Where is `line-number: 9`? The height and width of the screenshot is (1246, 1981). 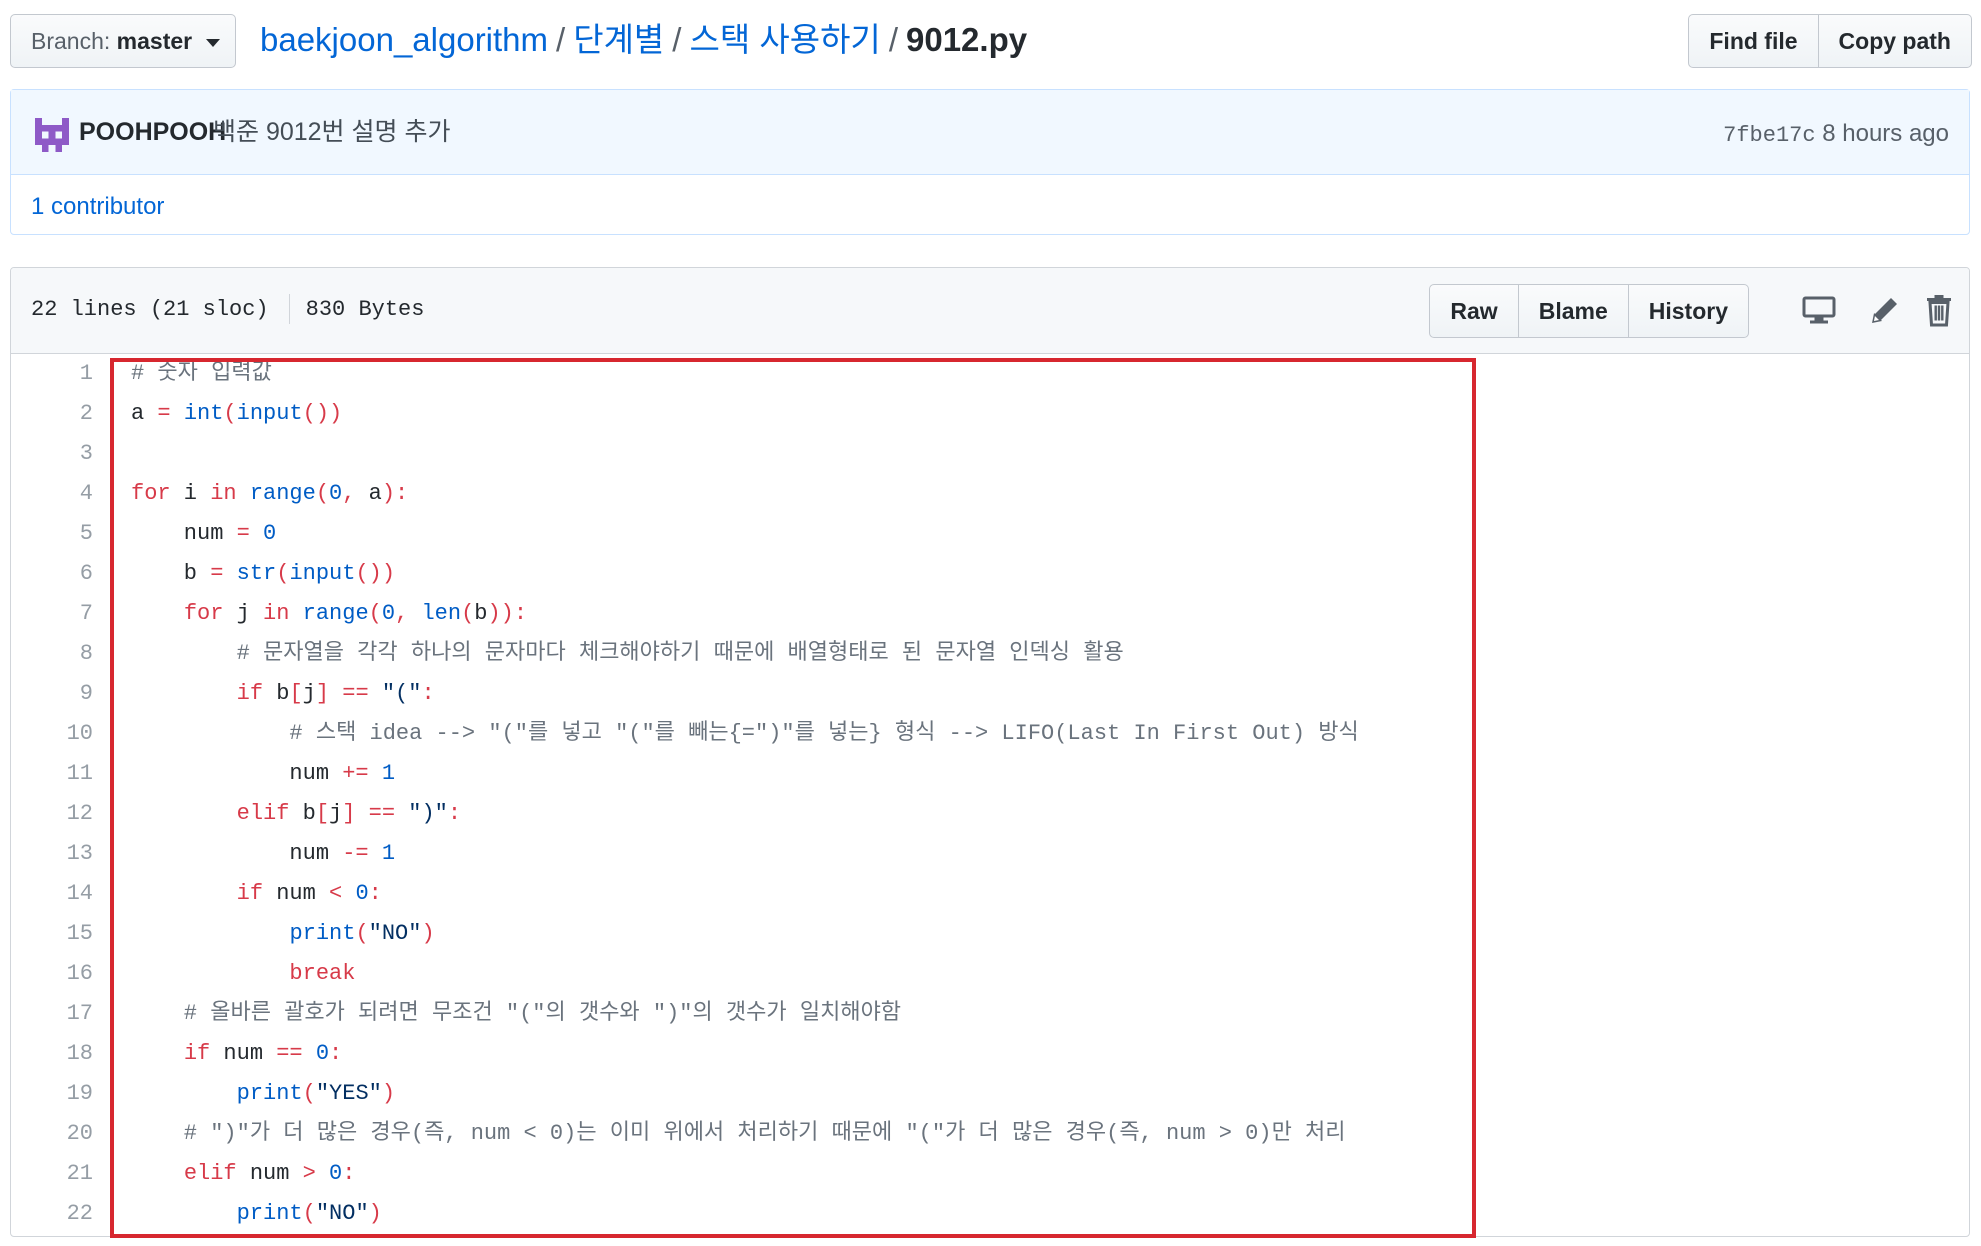
line-number: 9 is located at coordinates (52, 694).